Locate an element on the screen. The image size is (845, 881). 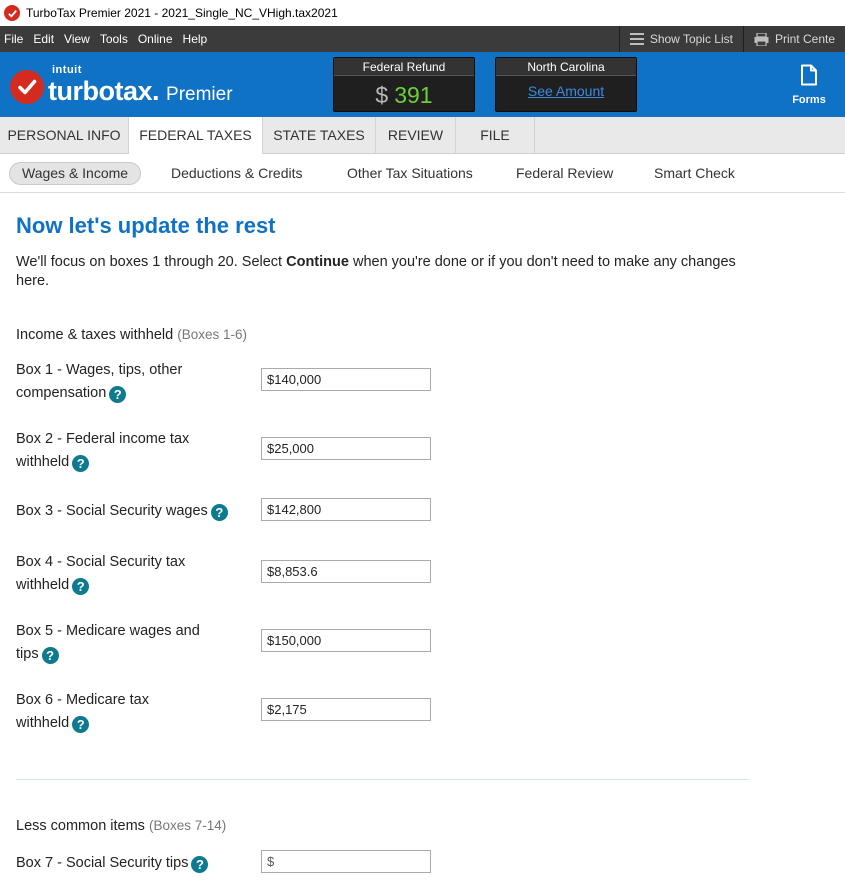
printer-icon is located at coordinates (761, 39).